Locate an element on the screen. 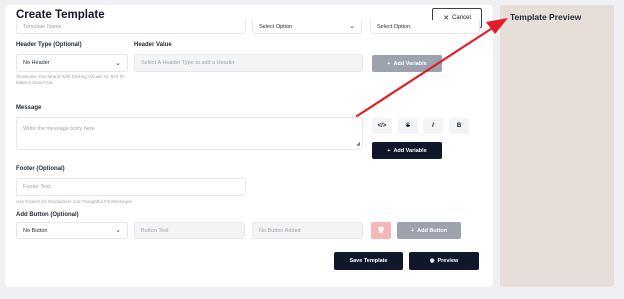 This screenshot has height=299, width=624. preview-button: ◉ Preview is located at coordinates (444, 261).